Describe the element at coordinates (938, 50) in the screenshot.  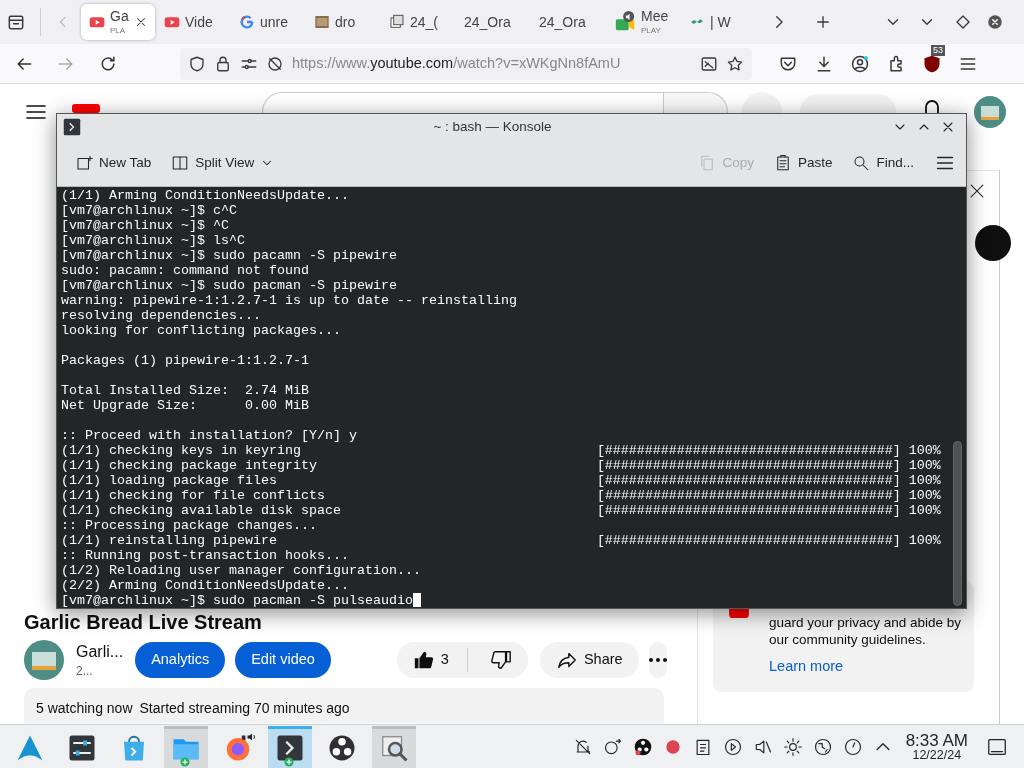
I see `extension-badge: 53` at that location.